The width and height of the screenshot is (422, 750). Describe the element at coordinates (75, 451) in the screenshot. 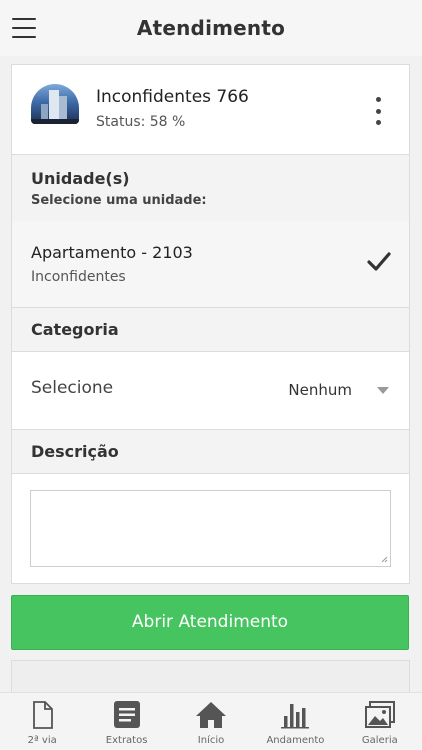

I see `description-section-title: Descrição` at that location.